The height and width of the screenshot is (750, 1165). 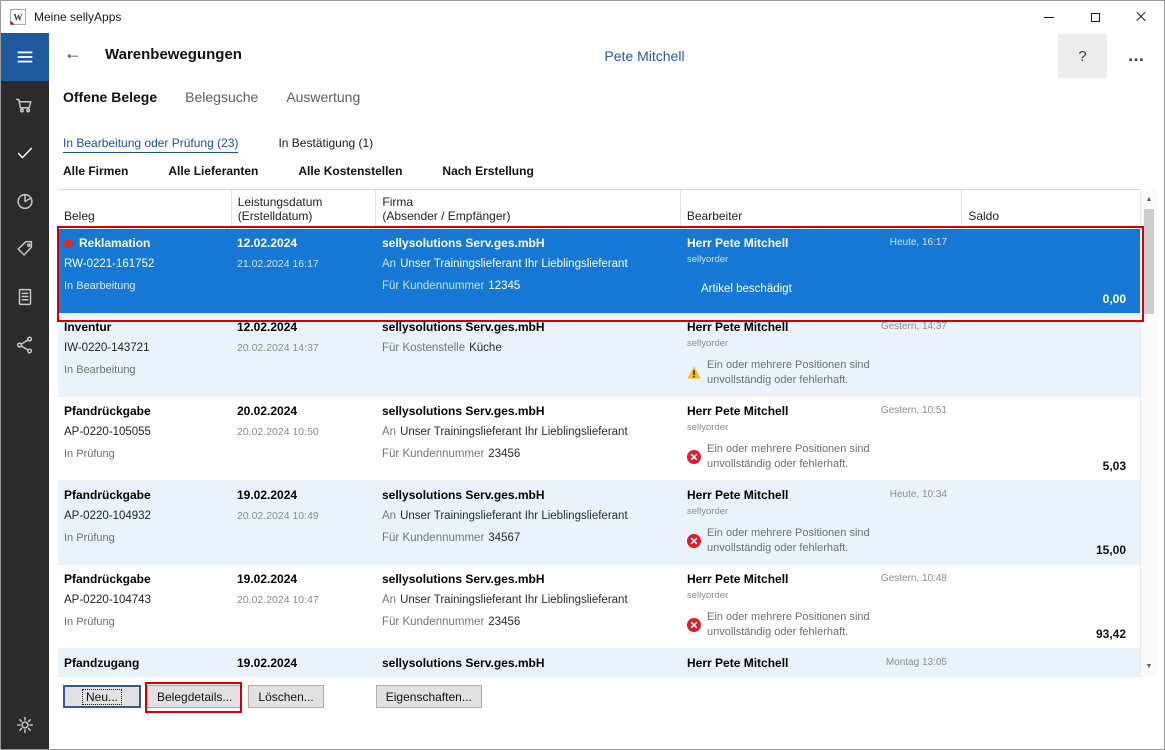 I want to click on column-header-beleg: Beleg, so click(x=144, y=209).